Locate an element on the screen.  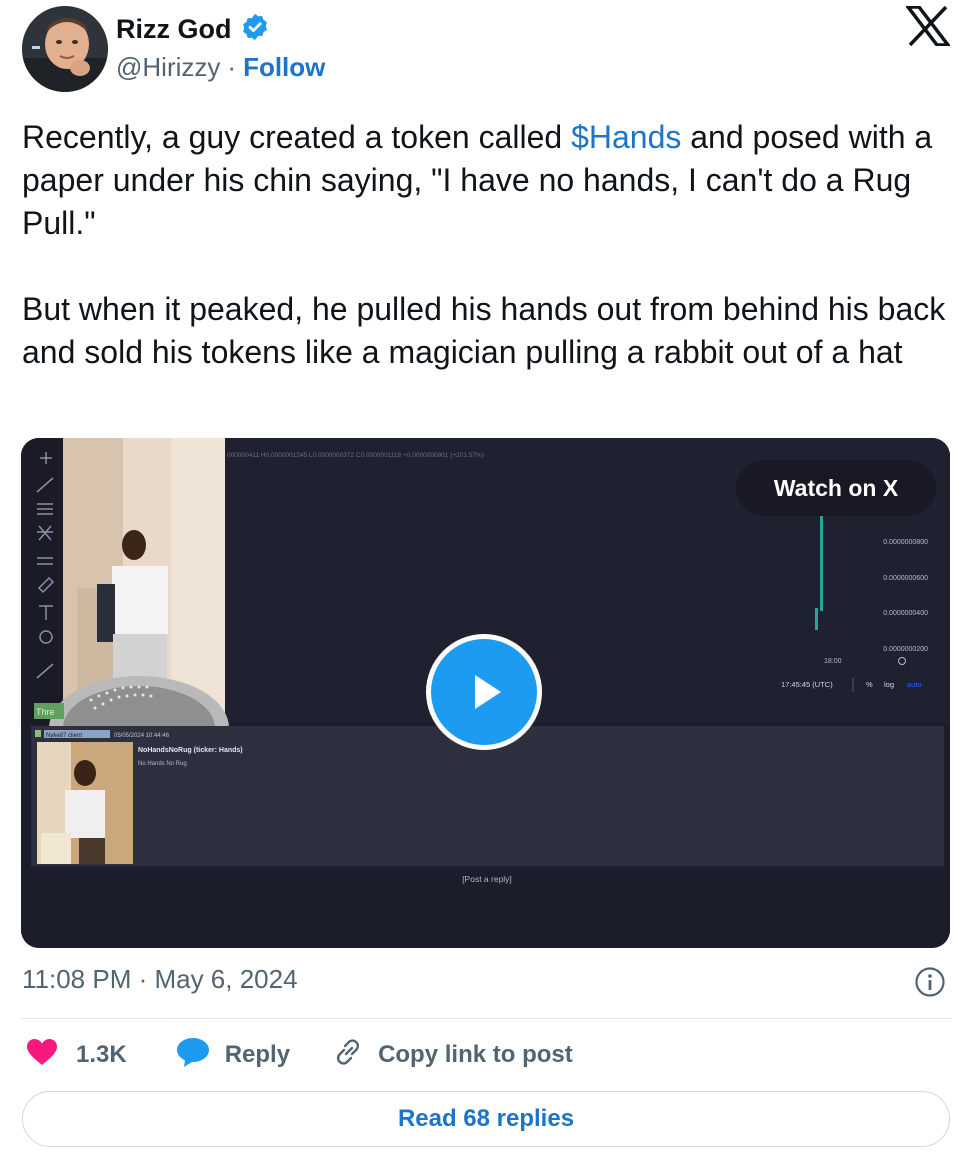
post-thumbnail is located at coordinates (85, 803).